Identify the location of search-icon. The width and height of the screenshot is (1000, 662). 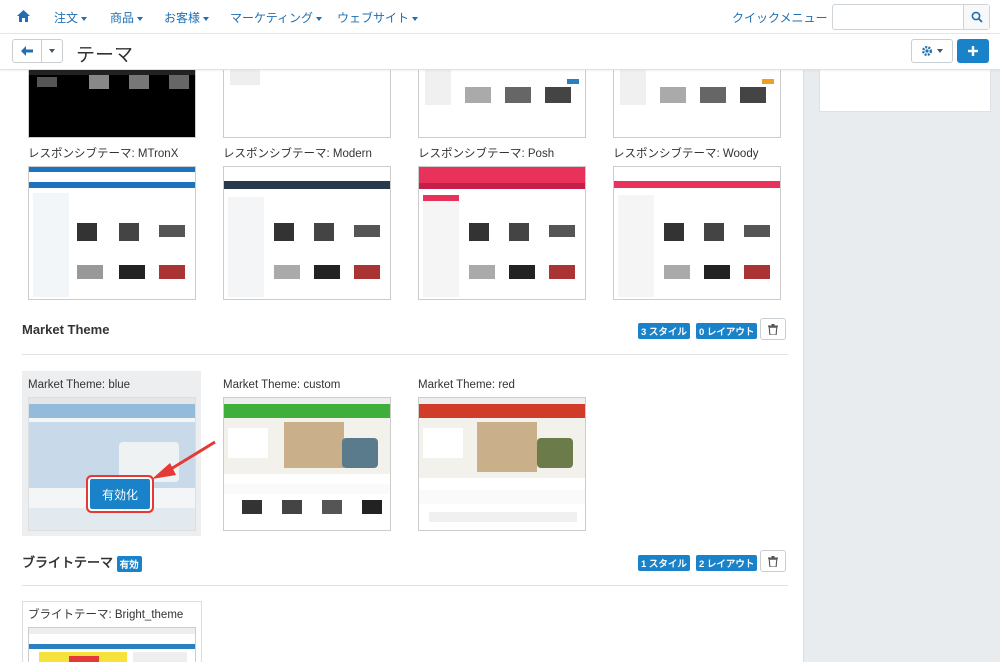
(977, 17).